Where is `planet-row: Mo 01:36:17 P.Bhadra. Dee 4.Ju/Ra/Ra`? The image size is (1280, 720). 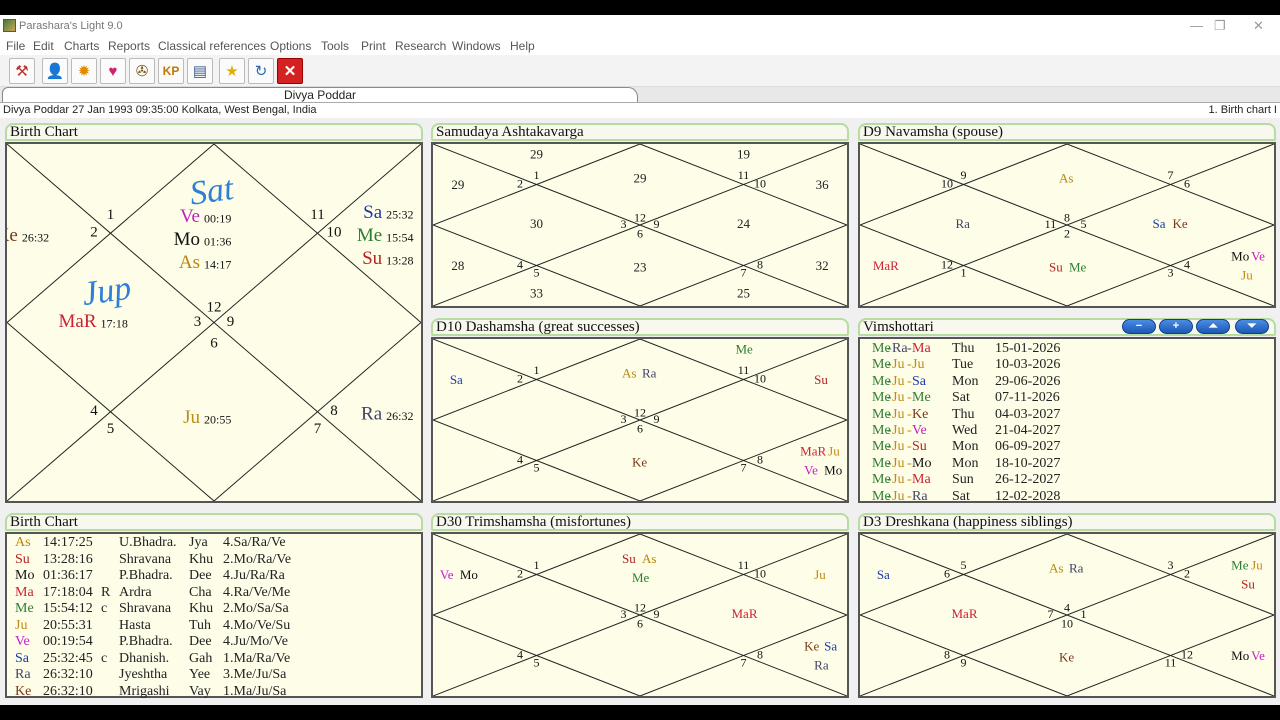 planet-row: Mo 01:36:17 P.Bhadra. Dee 4.Ju/Ra/Ra is located at coordinates (213, 576).